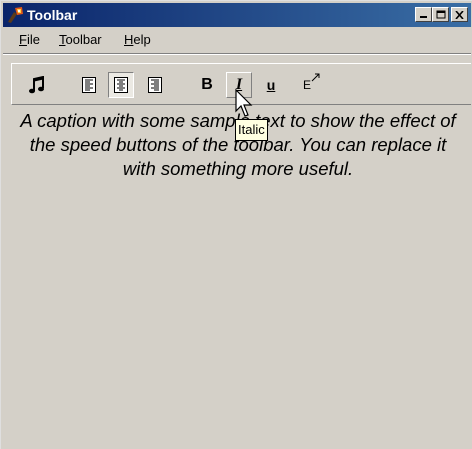 This screenshot has width=472, height=449. Describe the element at coordinates (137, 40) in the screenshot. I see `menu-help: Help` at that location.